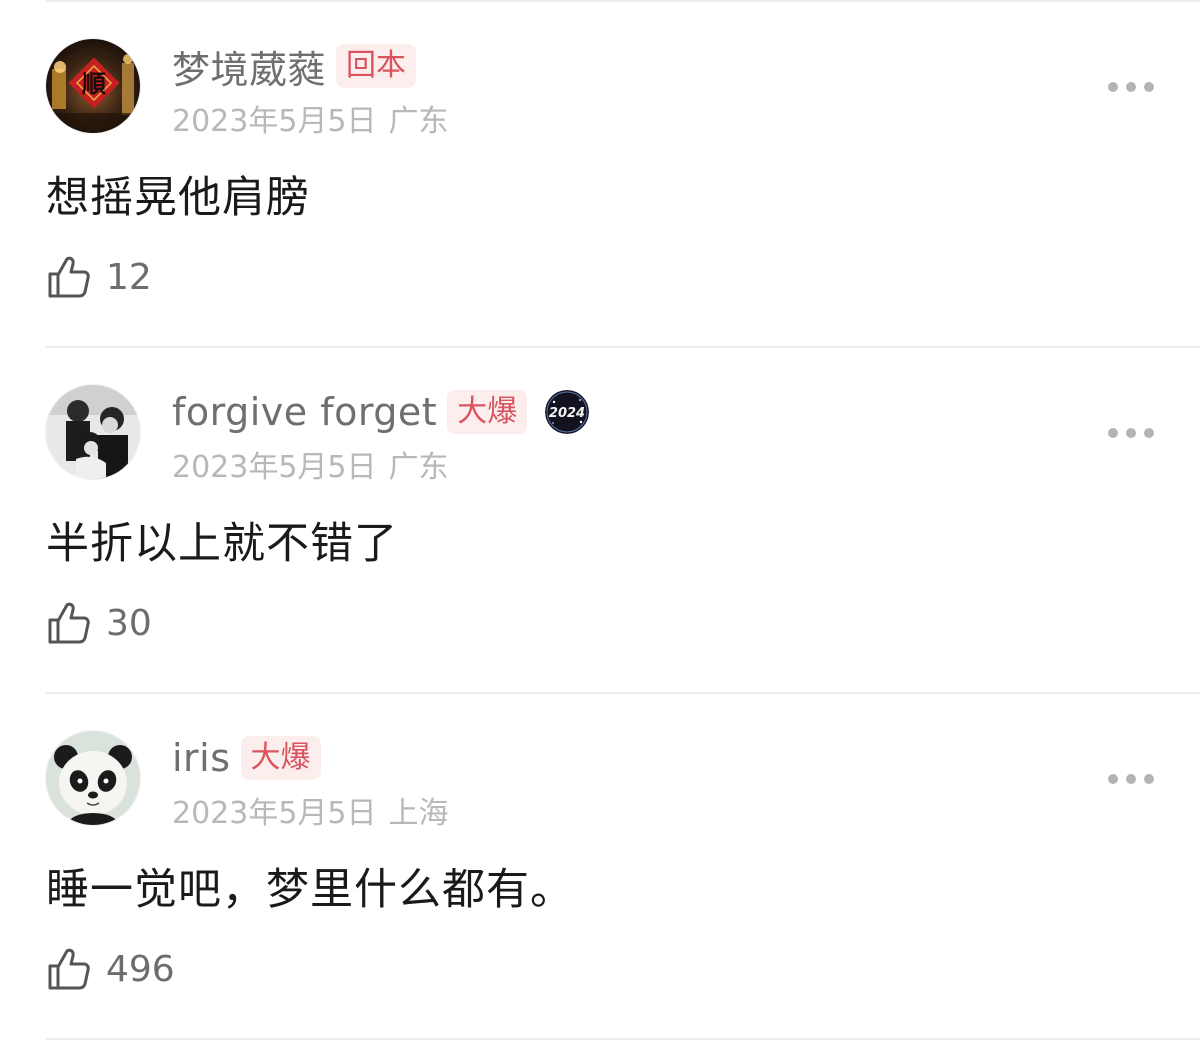  What do you see at coordinates (623, 1039) in the screenshot?
I see `comment-divider` at bounding box center [623, 1039].